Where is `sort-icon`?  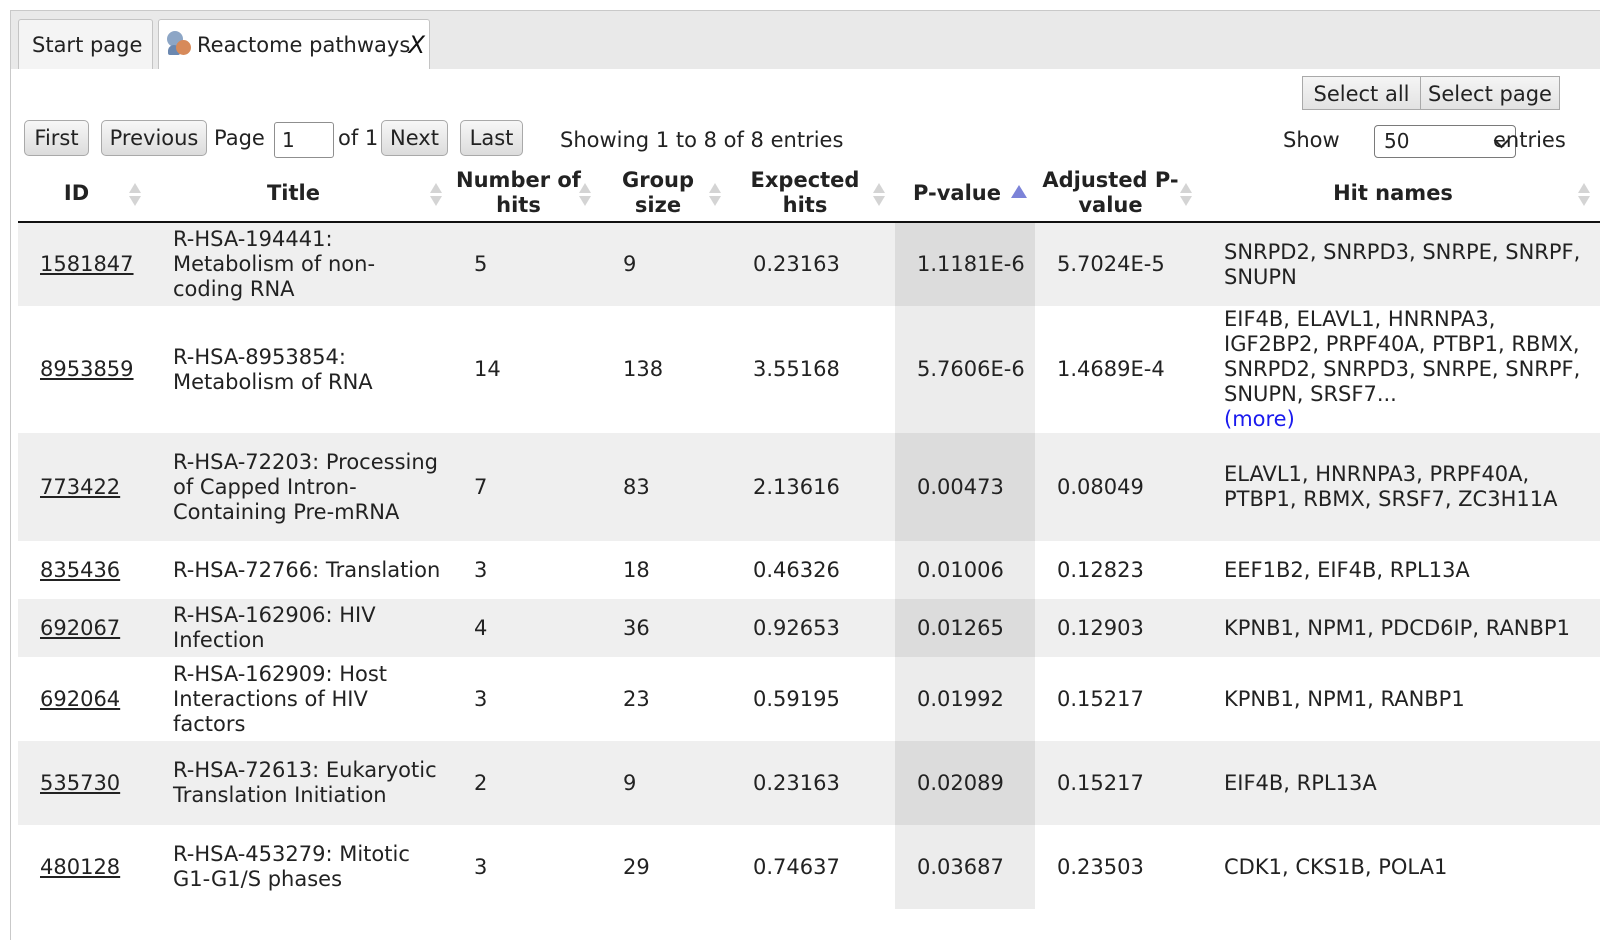
sort-icon is located at coordinates (135, 195).